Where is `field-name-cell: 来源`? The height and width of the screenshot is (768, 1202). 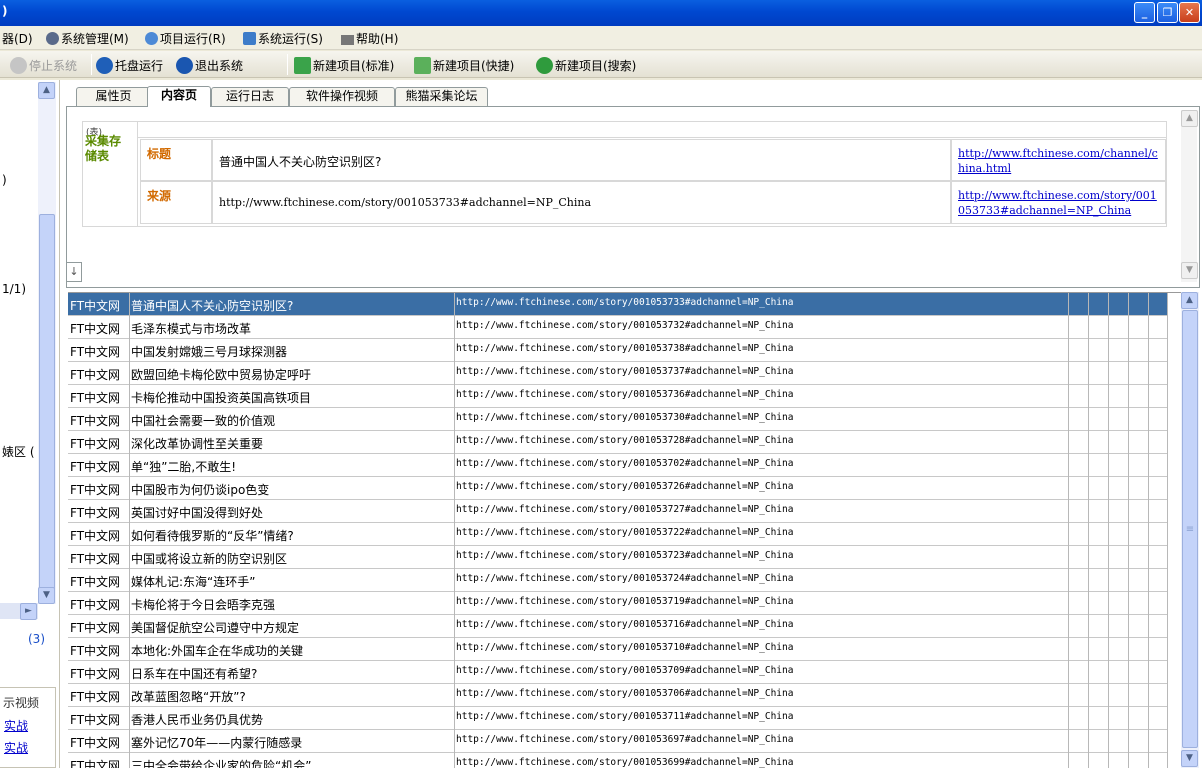
field-name-cell: 来源 is located at coordinates (176, 202).